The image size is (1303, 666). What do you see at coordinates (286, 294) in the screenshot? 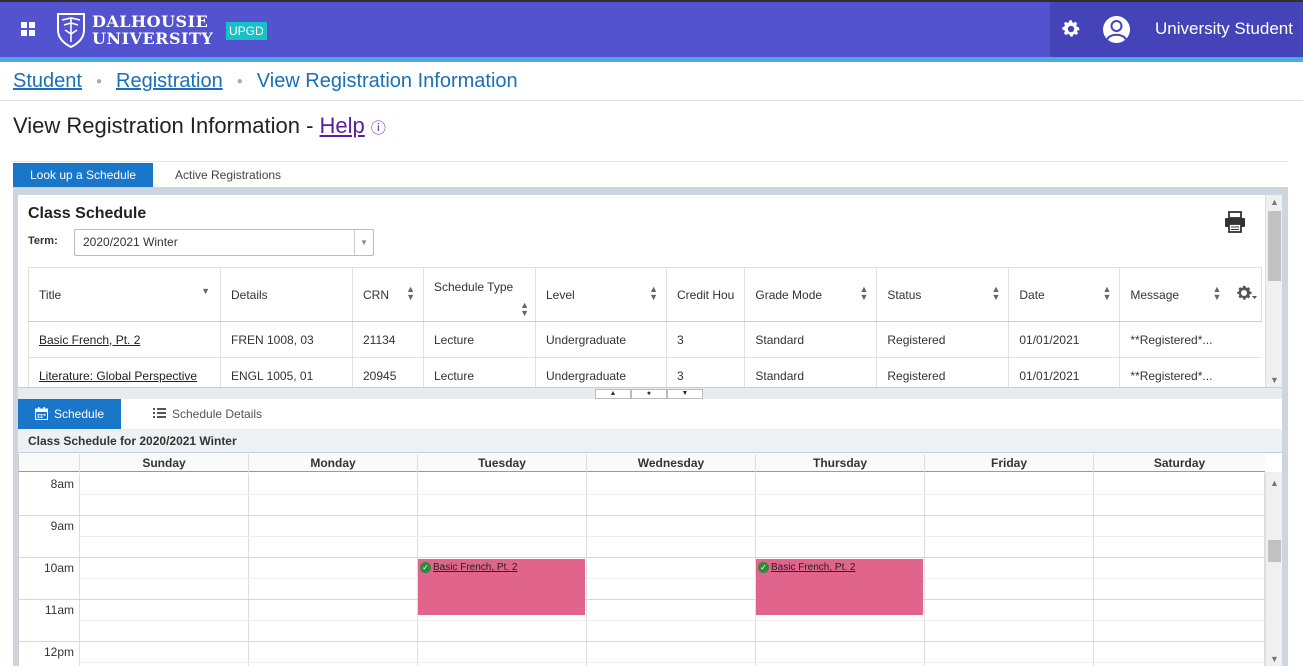
I see `column-header-details: Details` at bounding box center [286, 294].